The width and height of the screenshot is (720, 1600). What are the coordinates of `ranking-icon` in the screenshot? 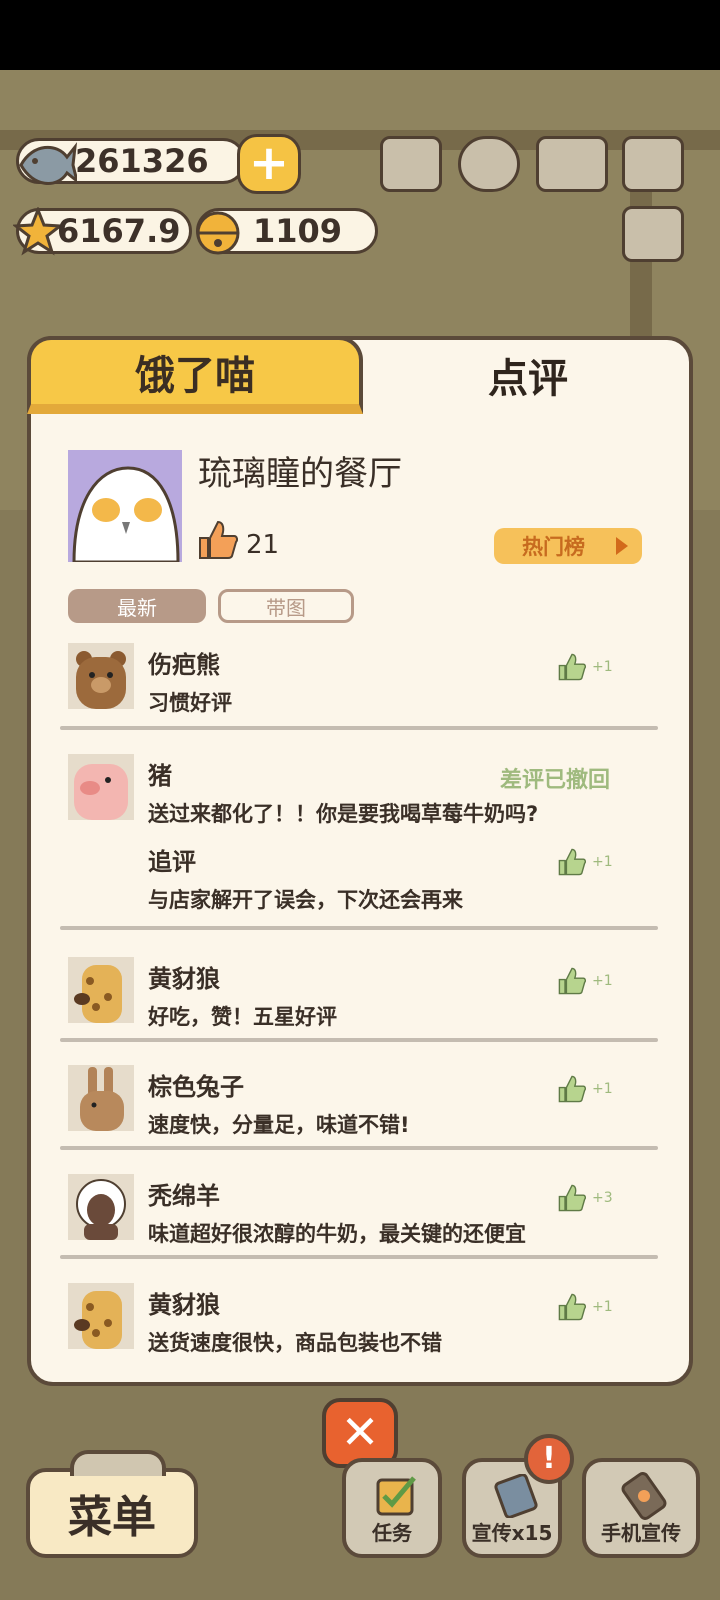 It's located at (411, 164).